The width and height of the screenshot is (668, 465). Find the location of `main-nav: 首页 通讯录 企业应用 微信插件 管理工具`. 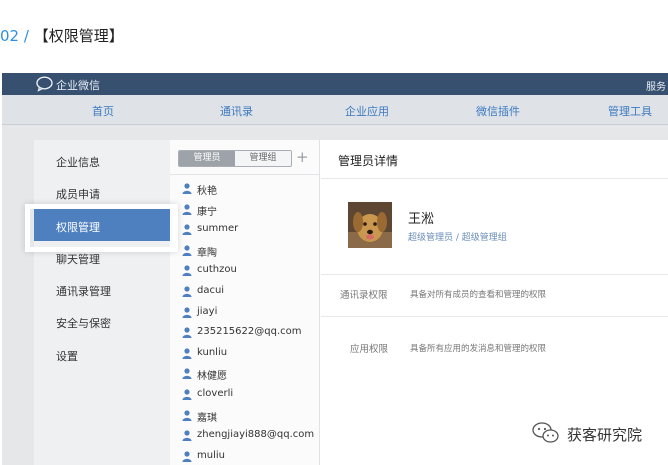

main-nav: 首页 通讯录 企业应用 微信插件 管理工具 is located at coordinates (335, 110).